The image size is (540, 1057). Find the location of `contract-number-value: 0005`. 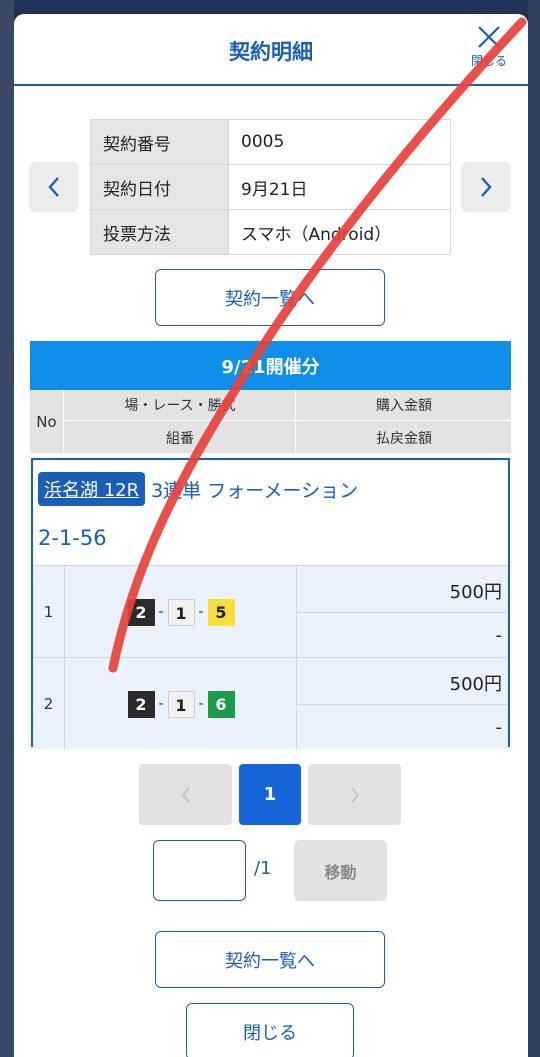

contract-number-value: 0005 is located at coordinates (339, 142).